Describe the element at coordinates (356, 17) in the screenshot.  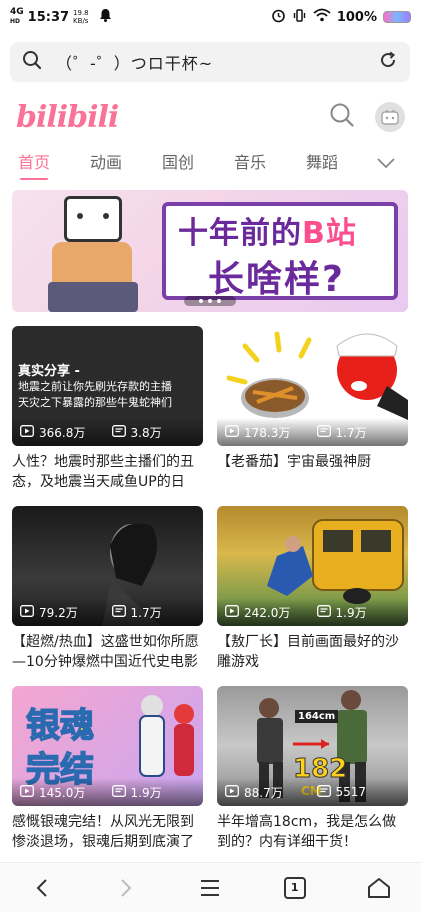
I see `battery-percent: 100%` at that location.